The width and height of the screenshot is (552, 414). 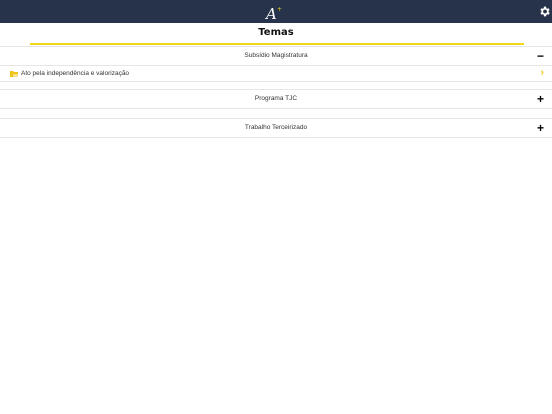 I want to click on section-label: Programa TJC, so click(x=276, y=98).